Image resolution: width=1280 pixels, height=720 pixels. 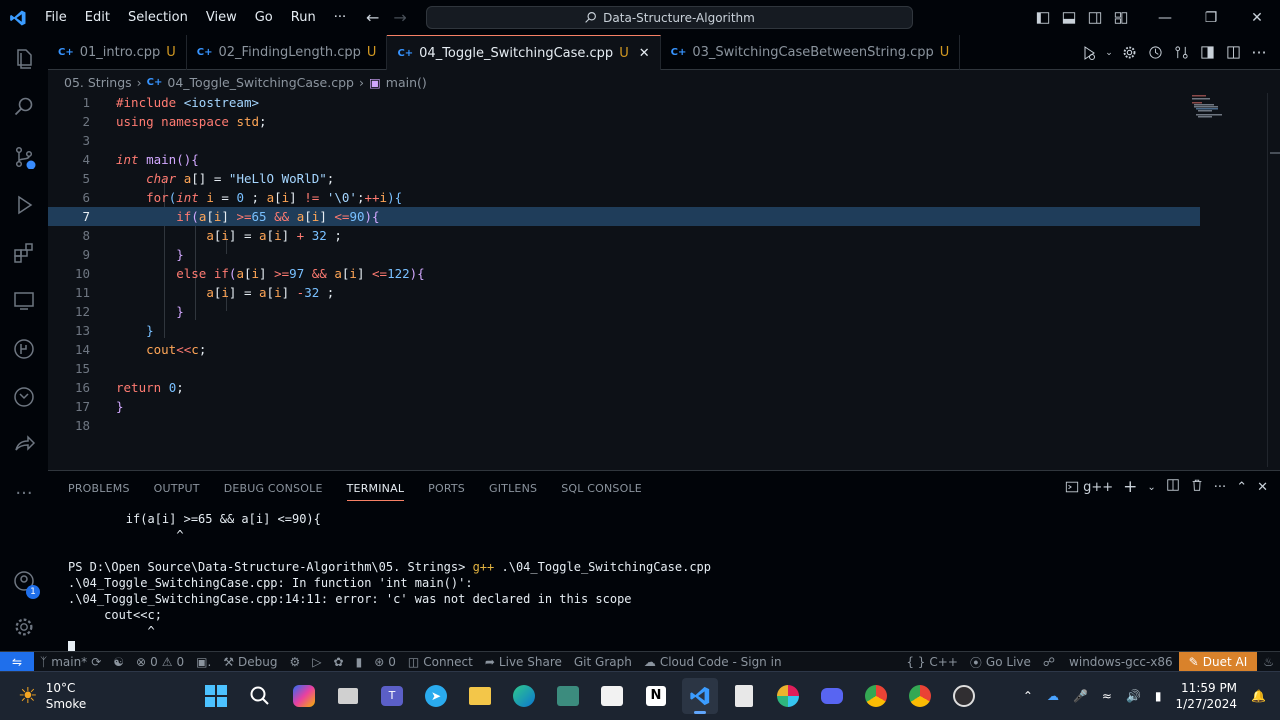 What do you see at coordinates (264, 17) in the screenshot?
I see `menu-go: Go` at bounding box center [264, 17].